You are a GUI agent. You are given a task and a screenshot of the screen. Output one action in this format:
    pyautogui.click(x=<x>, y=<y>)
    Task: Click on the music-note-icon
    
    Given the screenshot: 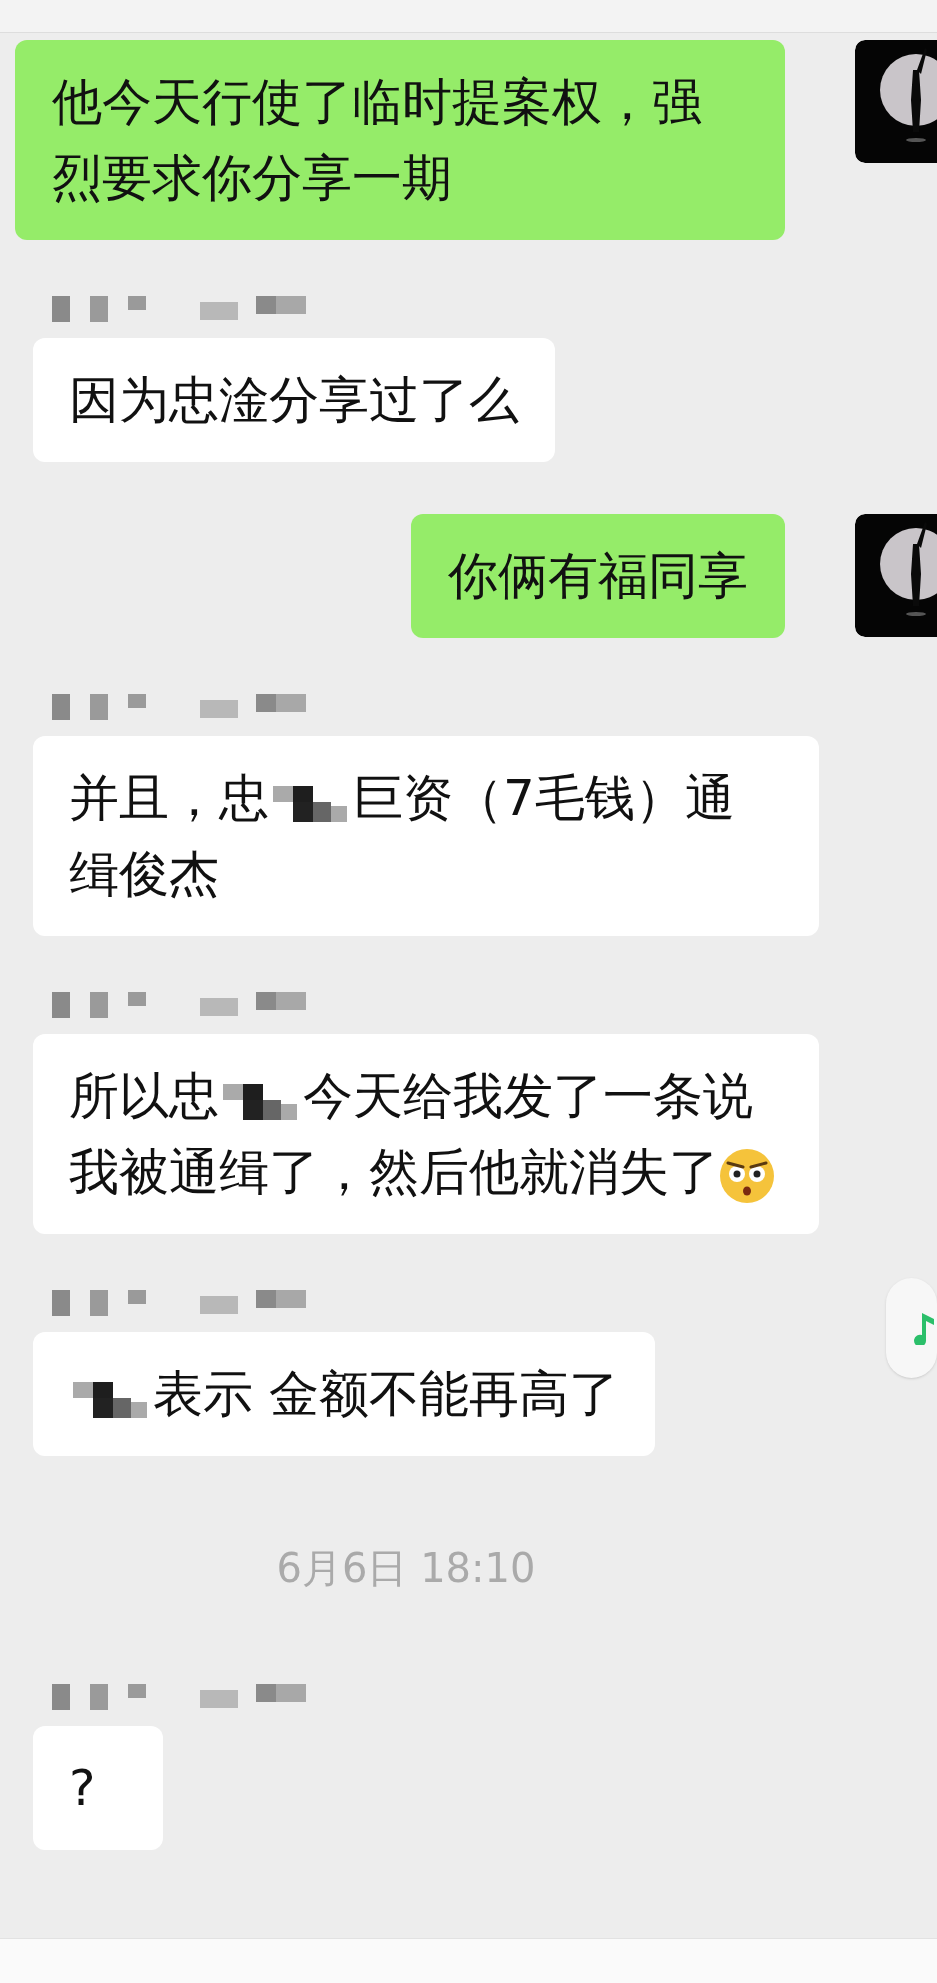 What is the action you would take?
    pyautogui.click(x=925, y=1328)
    